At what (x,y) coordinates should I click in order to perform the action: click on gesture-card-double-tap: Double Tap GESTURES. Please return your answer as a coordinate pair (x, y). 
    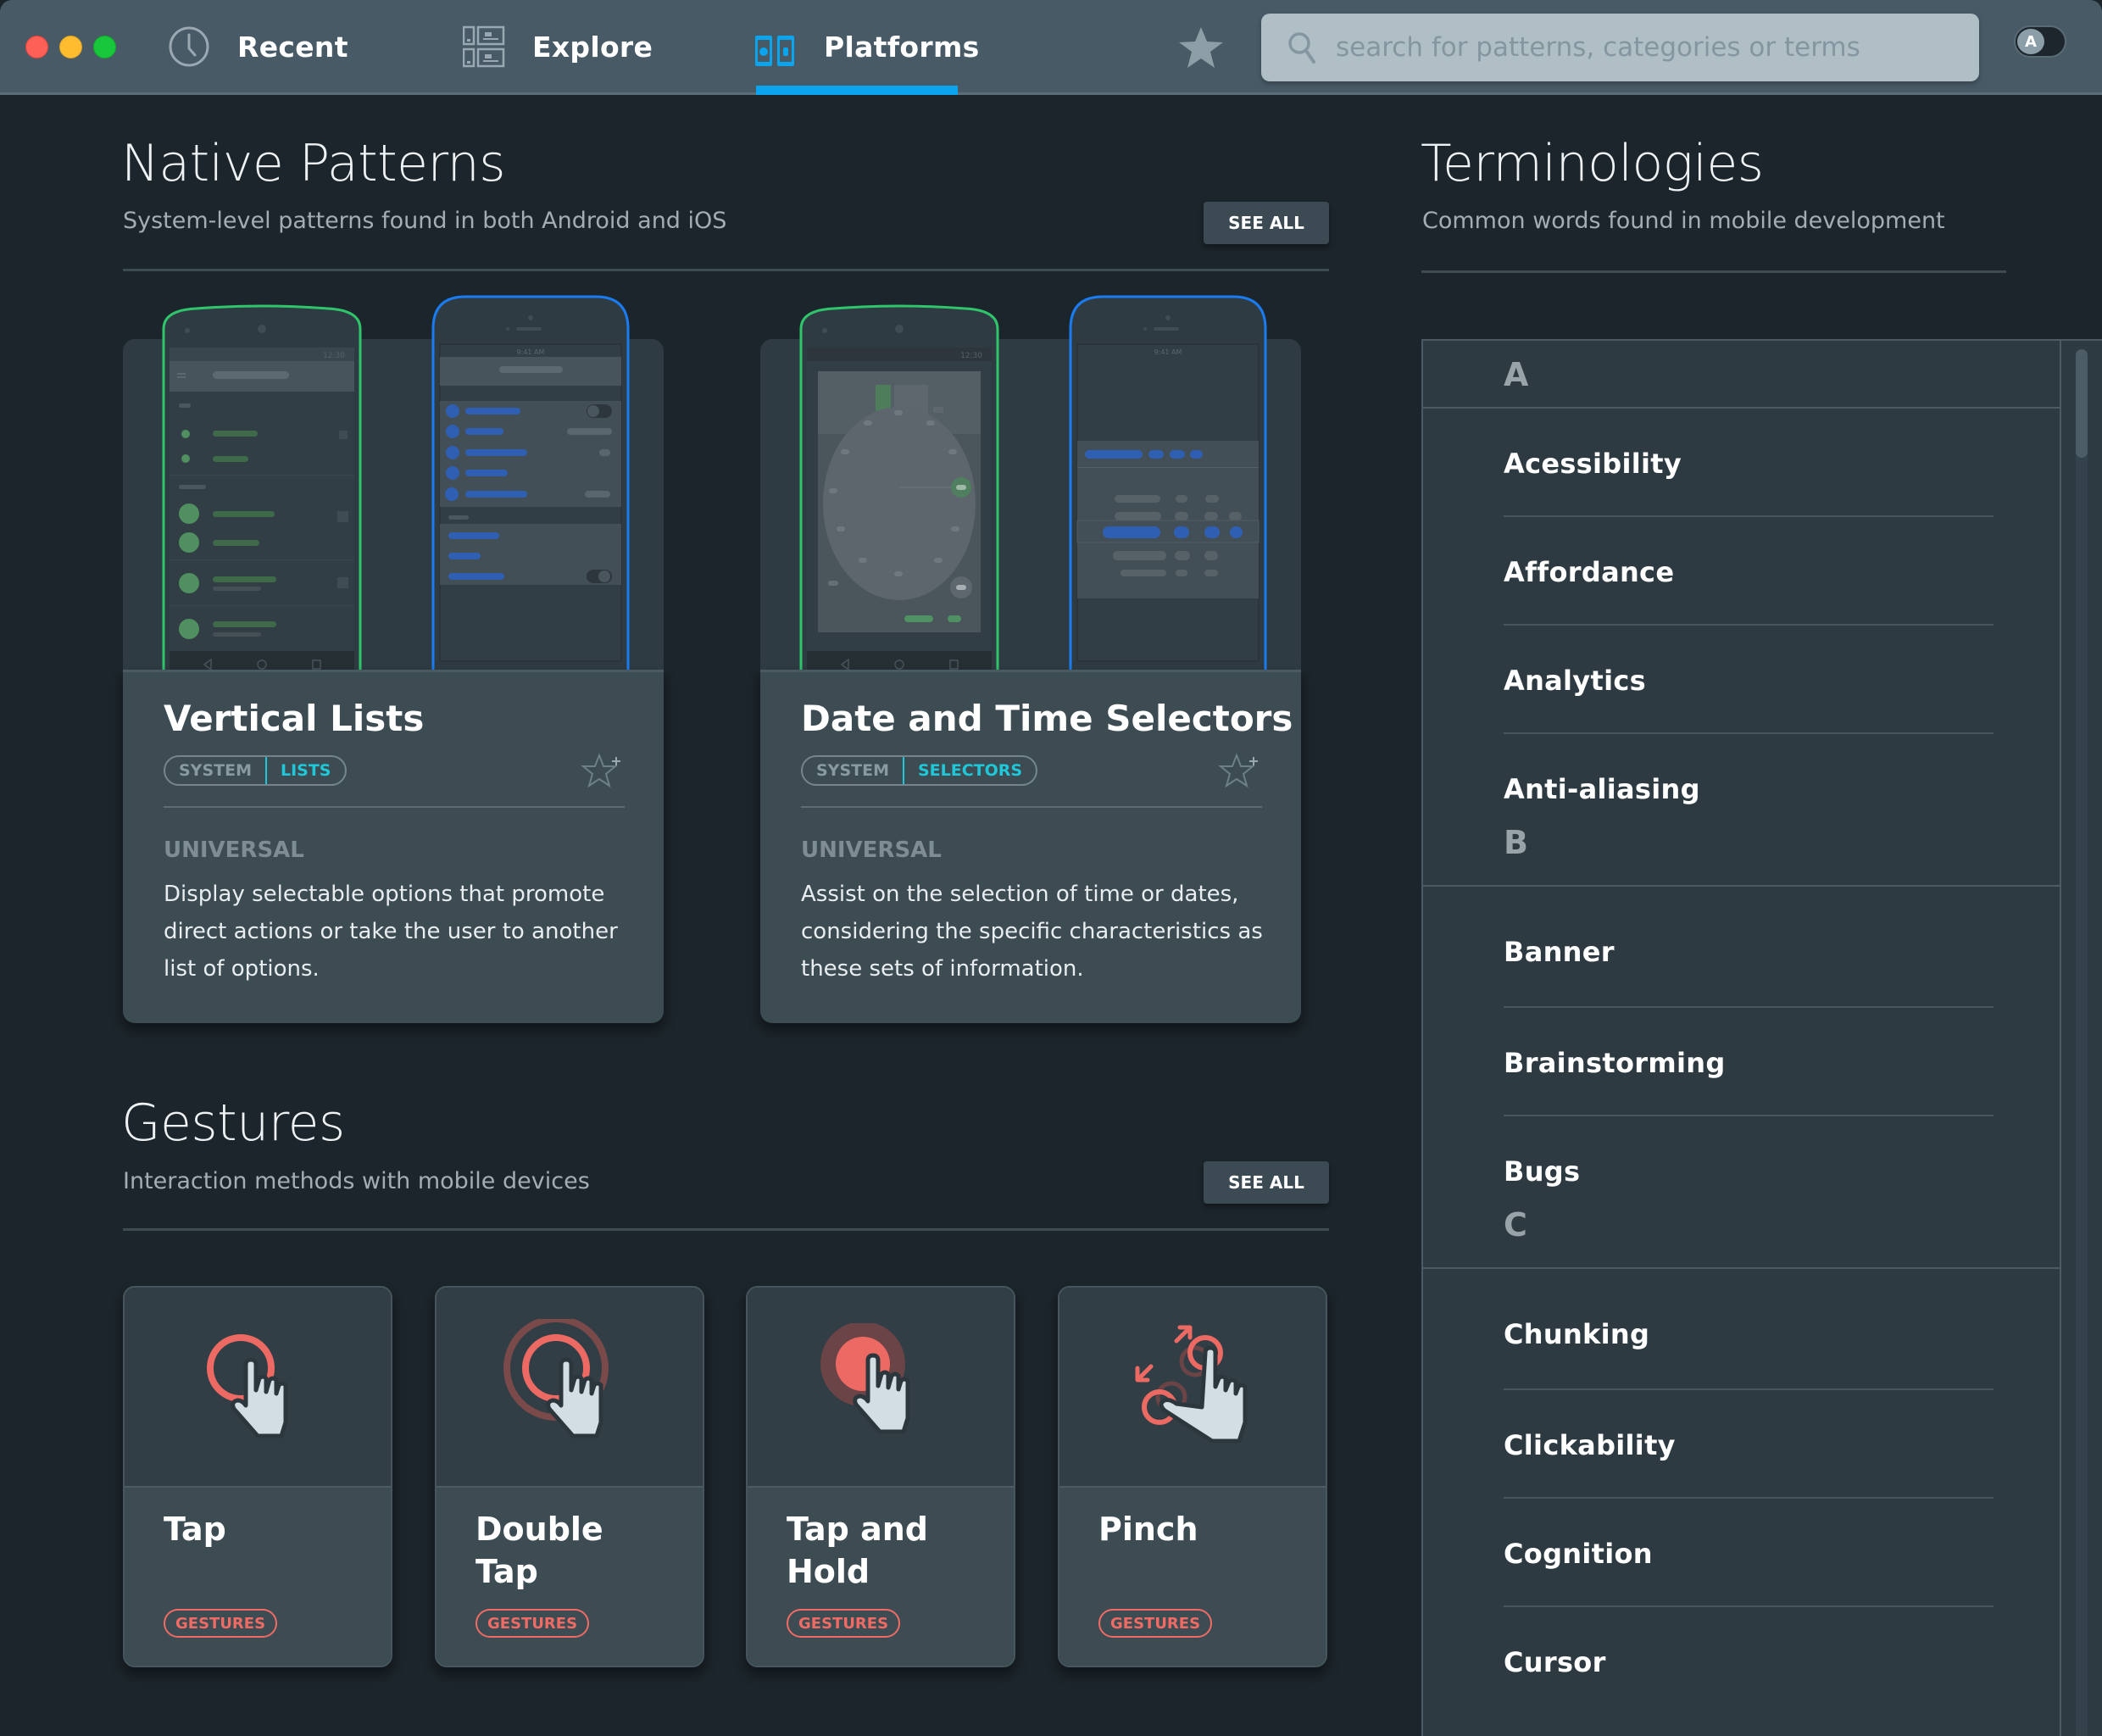
    Looking at the image, I should click on (569, 1476).